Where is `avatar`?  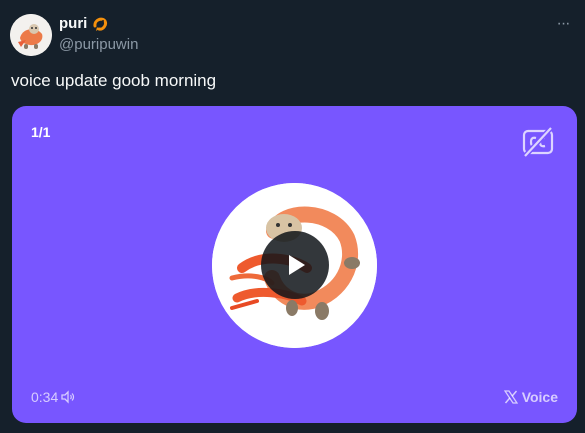
avatar is located at coordinates (31, 35).